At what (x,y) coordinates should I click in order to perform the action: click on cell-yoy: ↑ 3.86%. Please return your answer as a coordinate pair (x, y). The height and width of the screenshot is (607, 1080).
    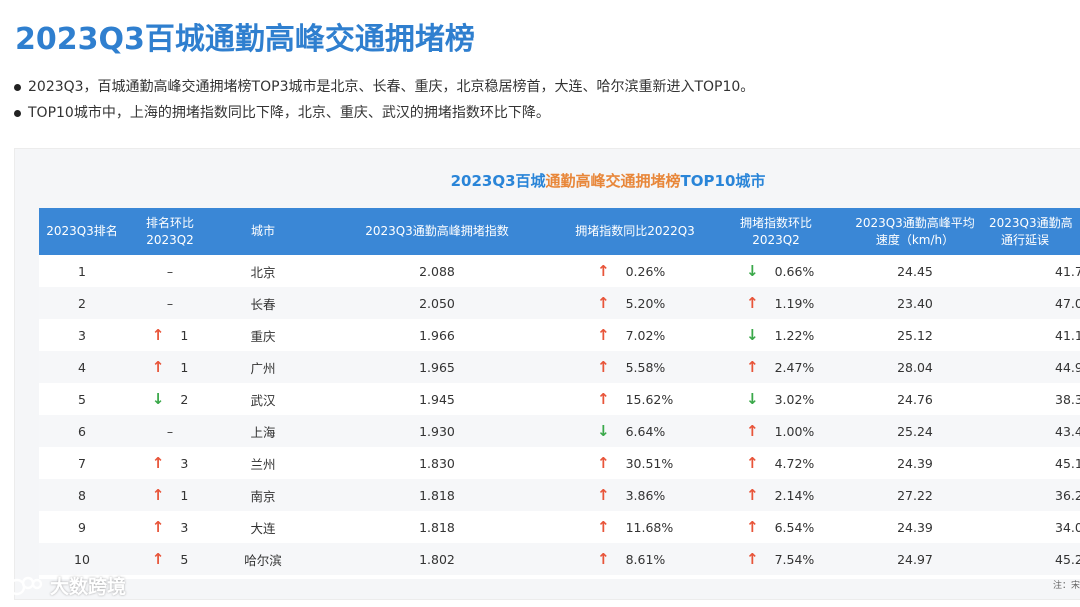
    Looking at the image, I should click on (652, 495).